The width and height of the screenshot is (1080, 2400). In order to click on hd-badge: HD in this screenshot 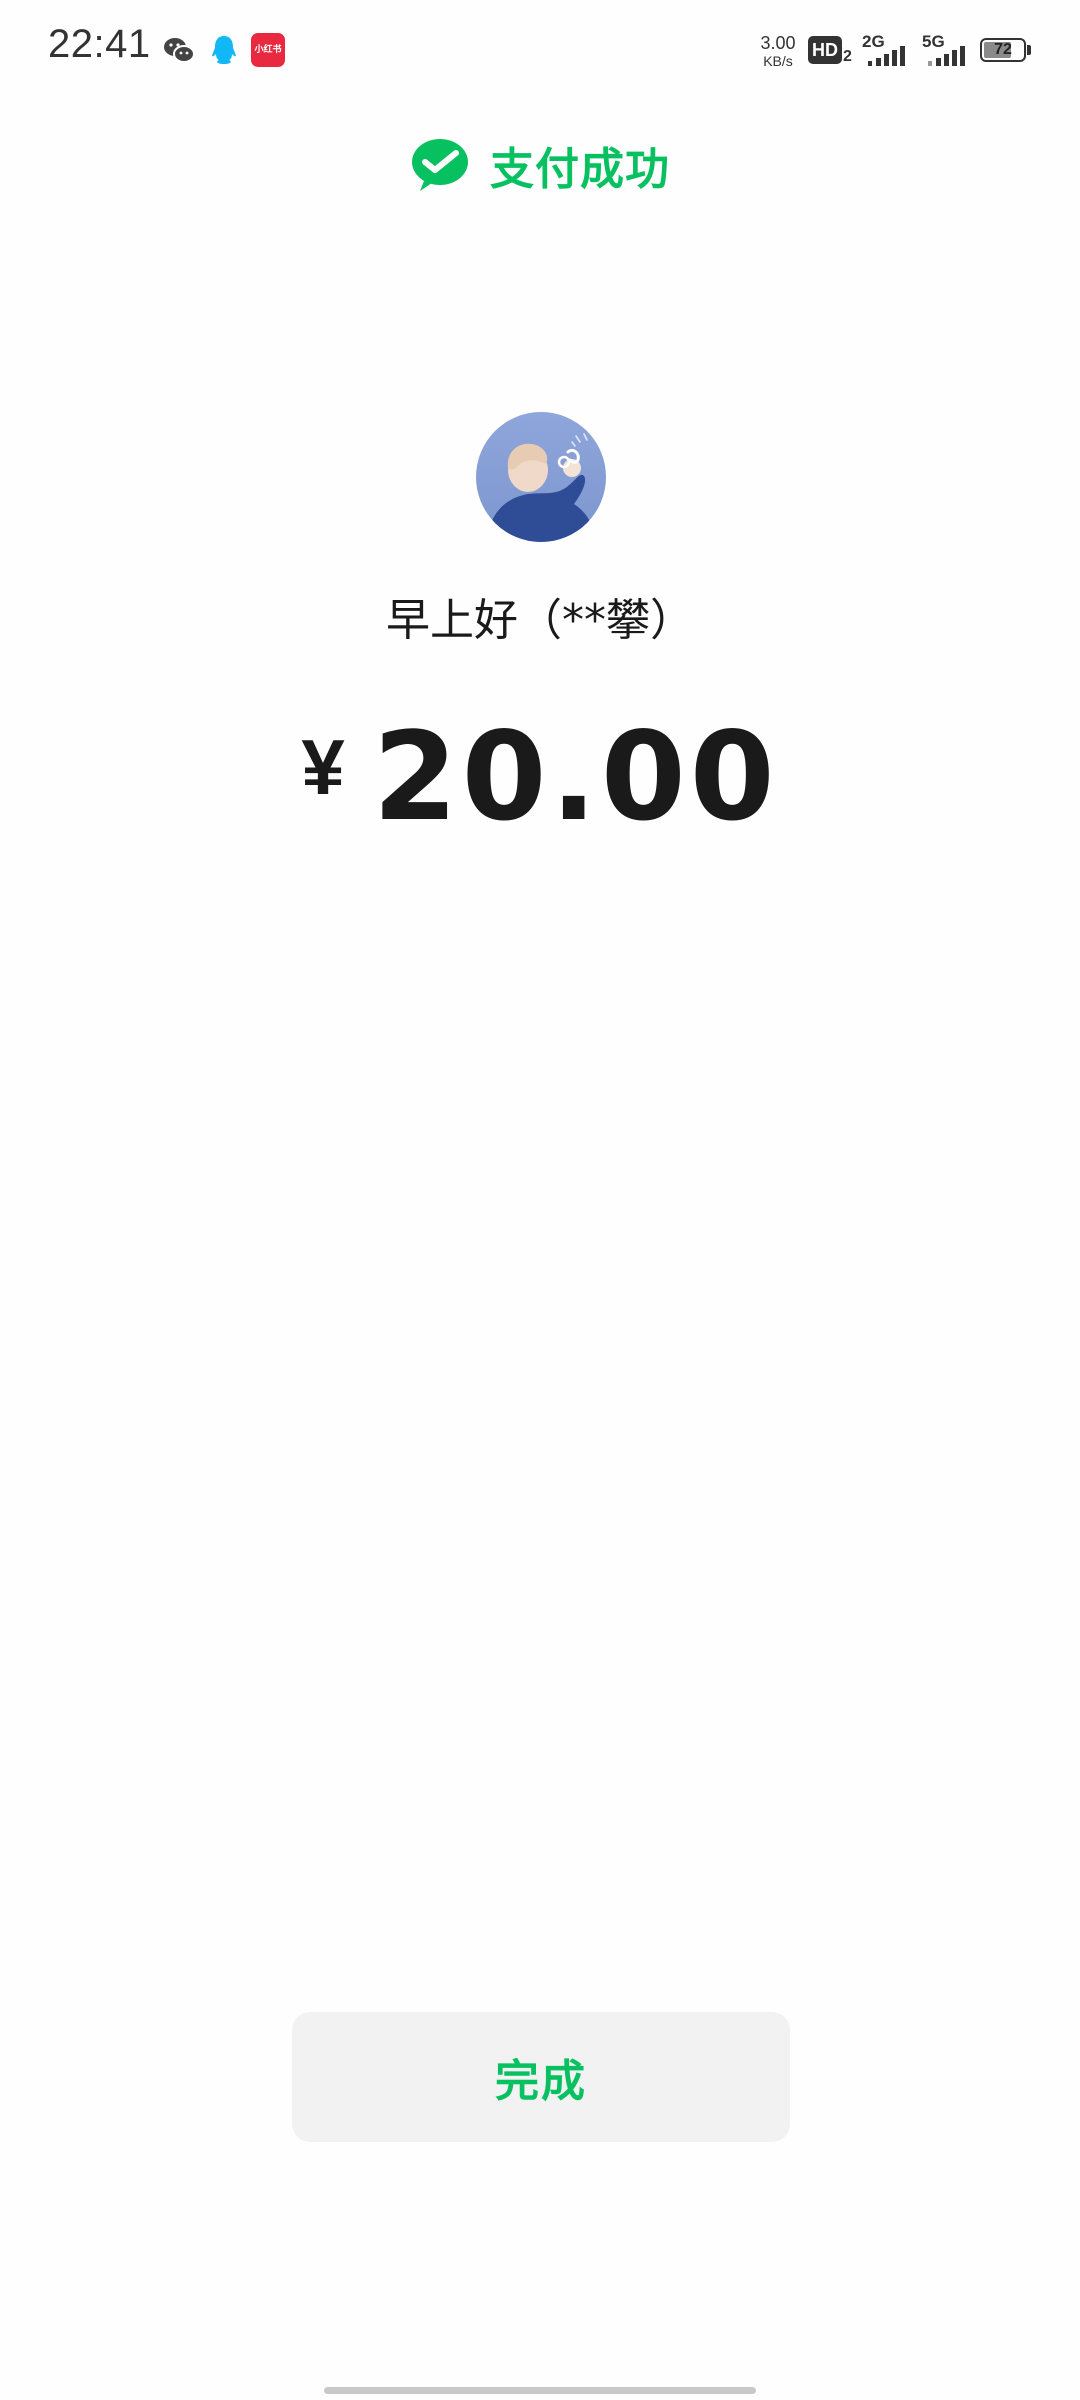, I will do `click(825, 50)`.